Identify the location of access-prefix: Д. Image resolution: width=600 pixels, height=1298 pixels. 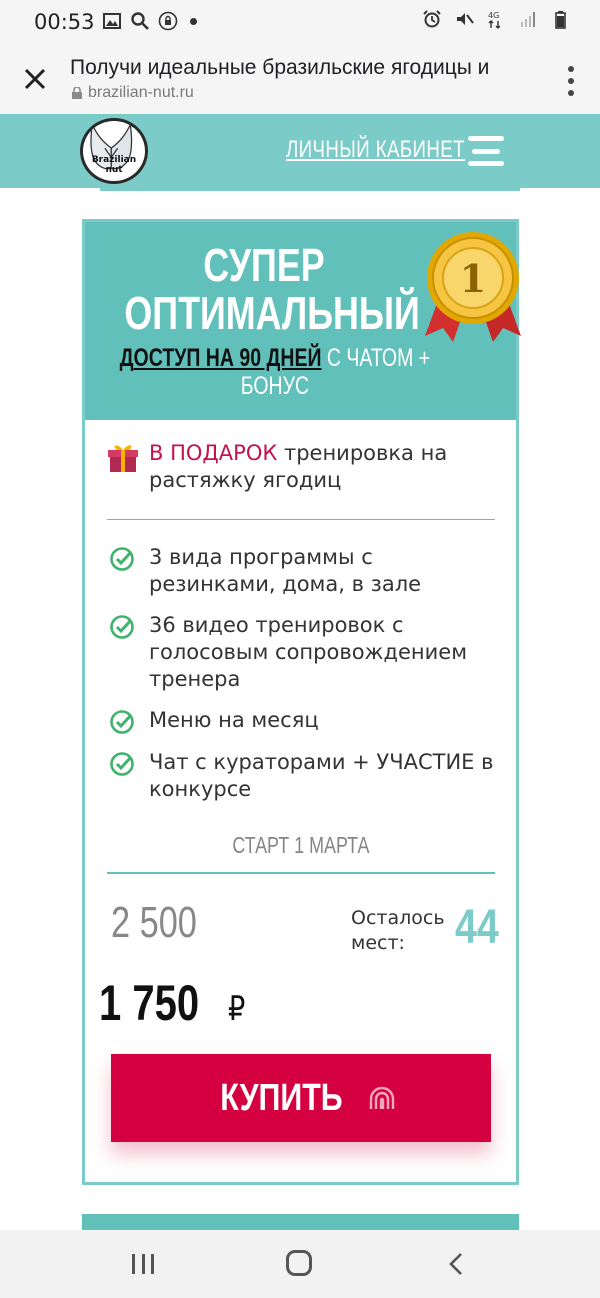
(126, 358).